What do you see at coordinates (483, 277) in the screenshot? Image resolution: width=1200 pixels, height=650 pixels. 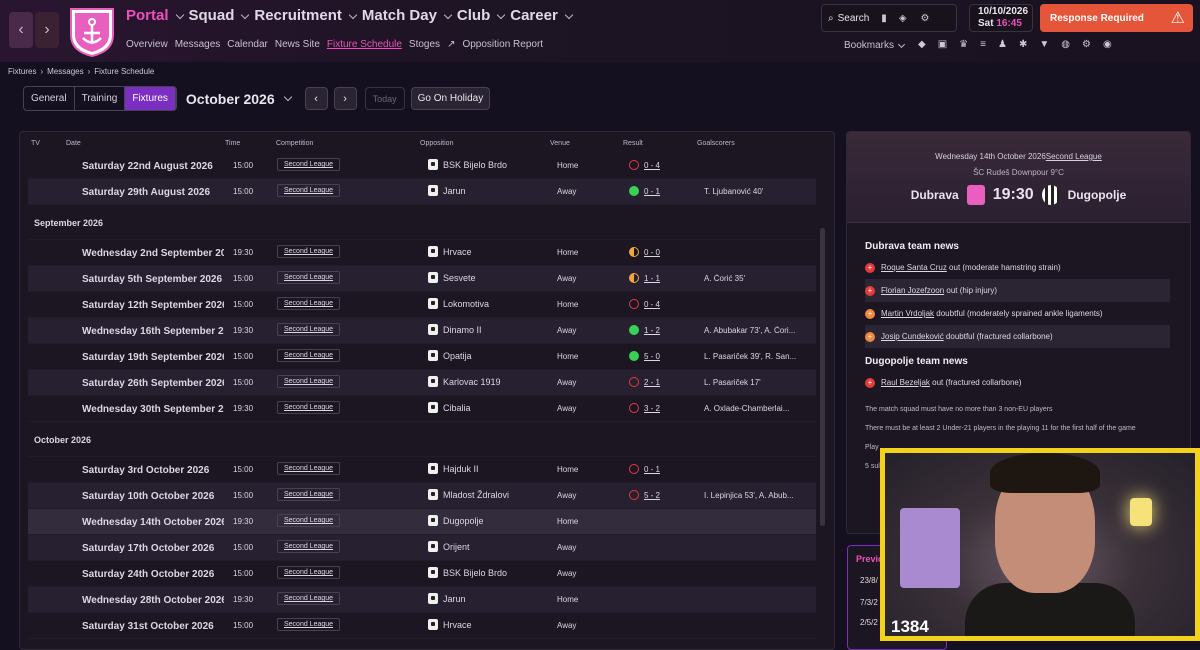 I see `opposition: Sesvete` at bounding box center [483, 277].